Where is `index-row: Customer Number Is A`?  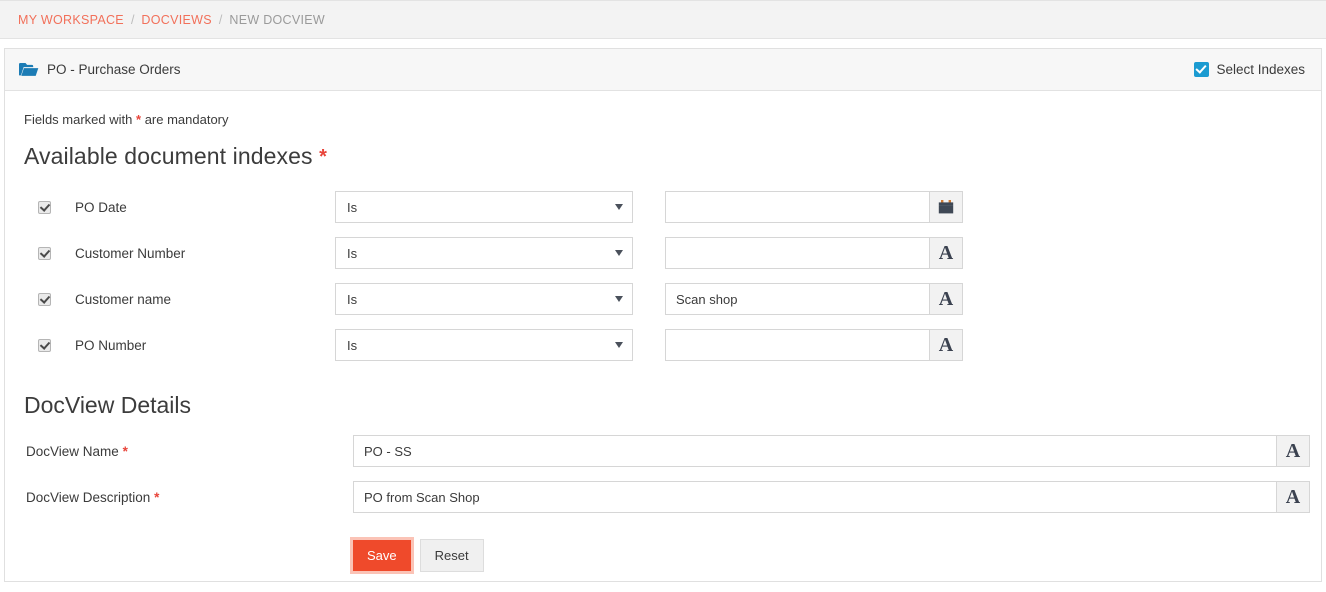
index-row: Customer Number Is A is located at coordinates (663, 253).